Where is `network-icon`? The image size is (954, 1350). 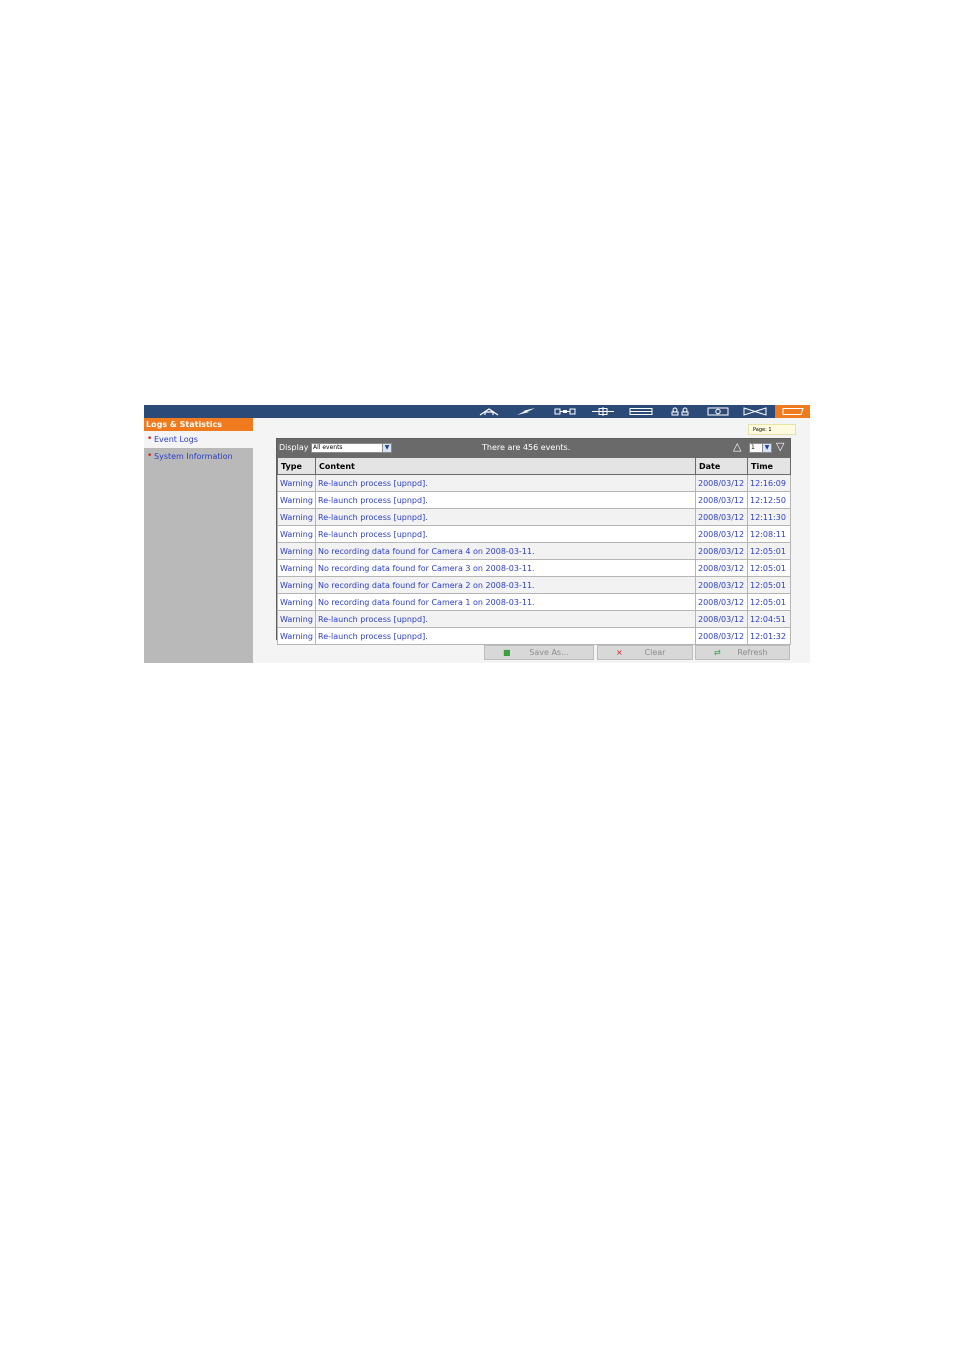
network-icon is located at coordinates (565, 411).